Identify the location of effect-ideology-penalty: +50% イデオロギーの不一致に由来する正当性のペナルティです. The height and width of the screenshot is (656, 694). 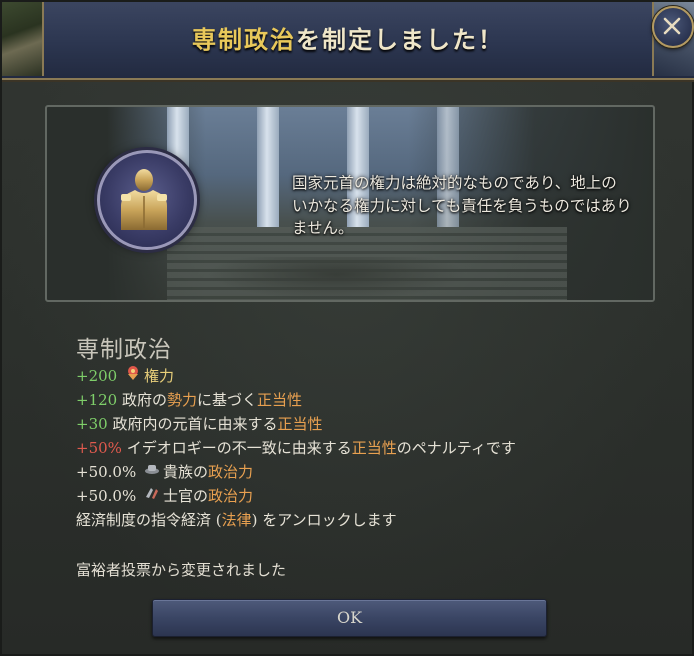
(376, 448).